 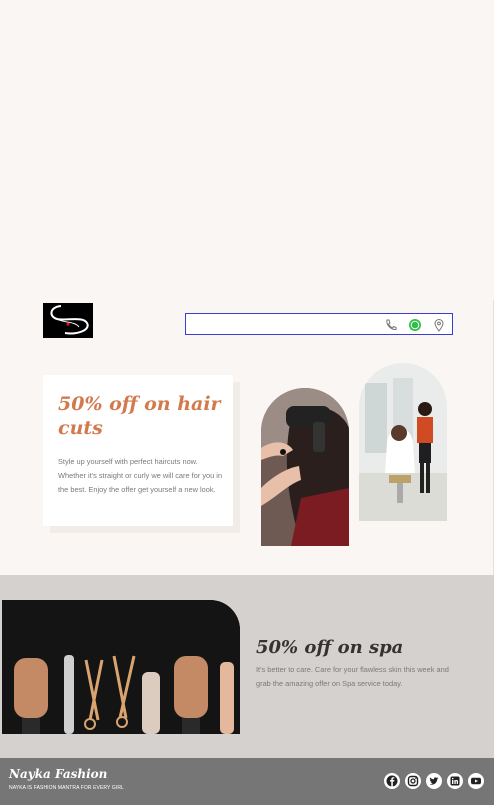 What do you see at coordinates (139, 416) in the screenshot?
I see `haircut-offer-title: 50% off on hair cuts` at bounding box center [139, 416].